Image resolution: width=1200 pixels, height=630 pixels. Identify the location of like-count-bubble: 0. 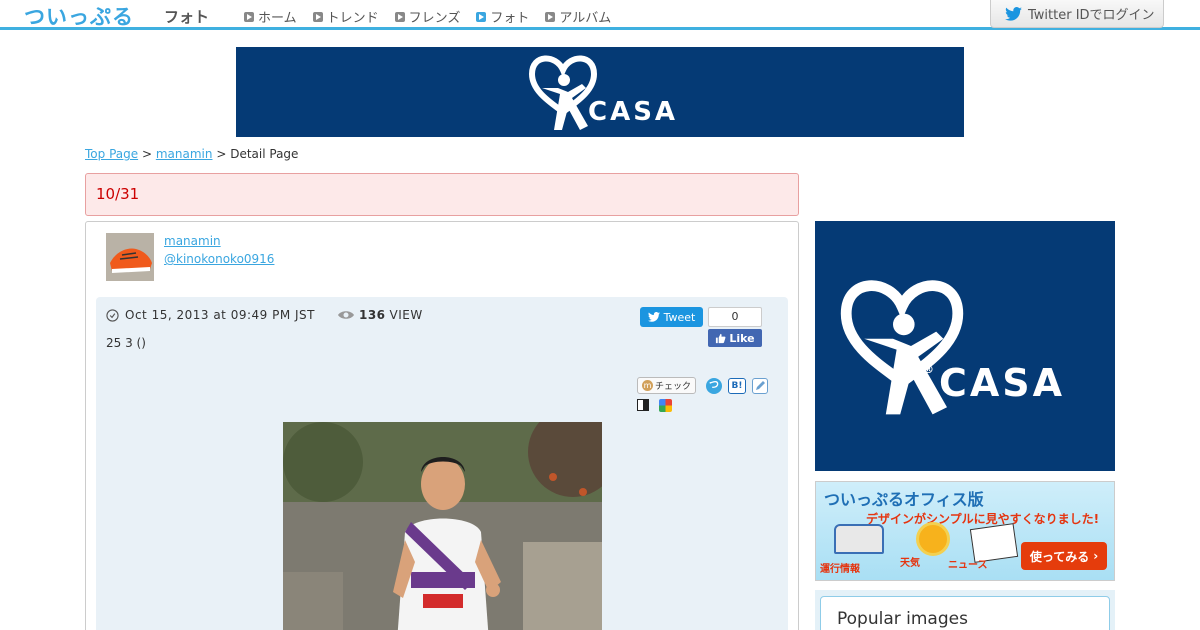
(735, 317).